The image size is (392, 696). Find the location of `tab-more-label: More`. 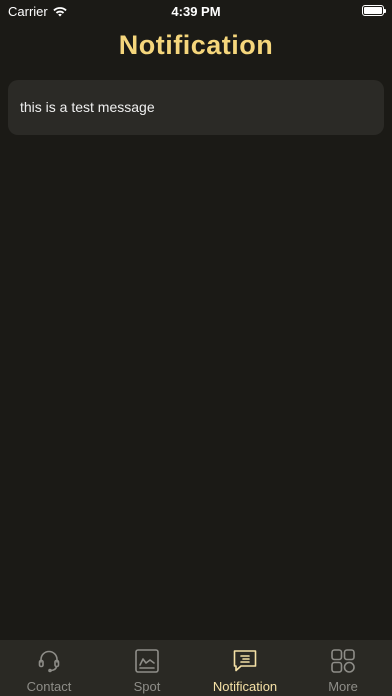

tab-more-label: More is located at coordinates (343, 686).